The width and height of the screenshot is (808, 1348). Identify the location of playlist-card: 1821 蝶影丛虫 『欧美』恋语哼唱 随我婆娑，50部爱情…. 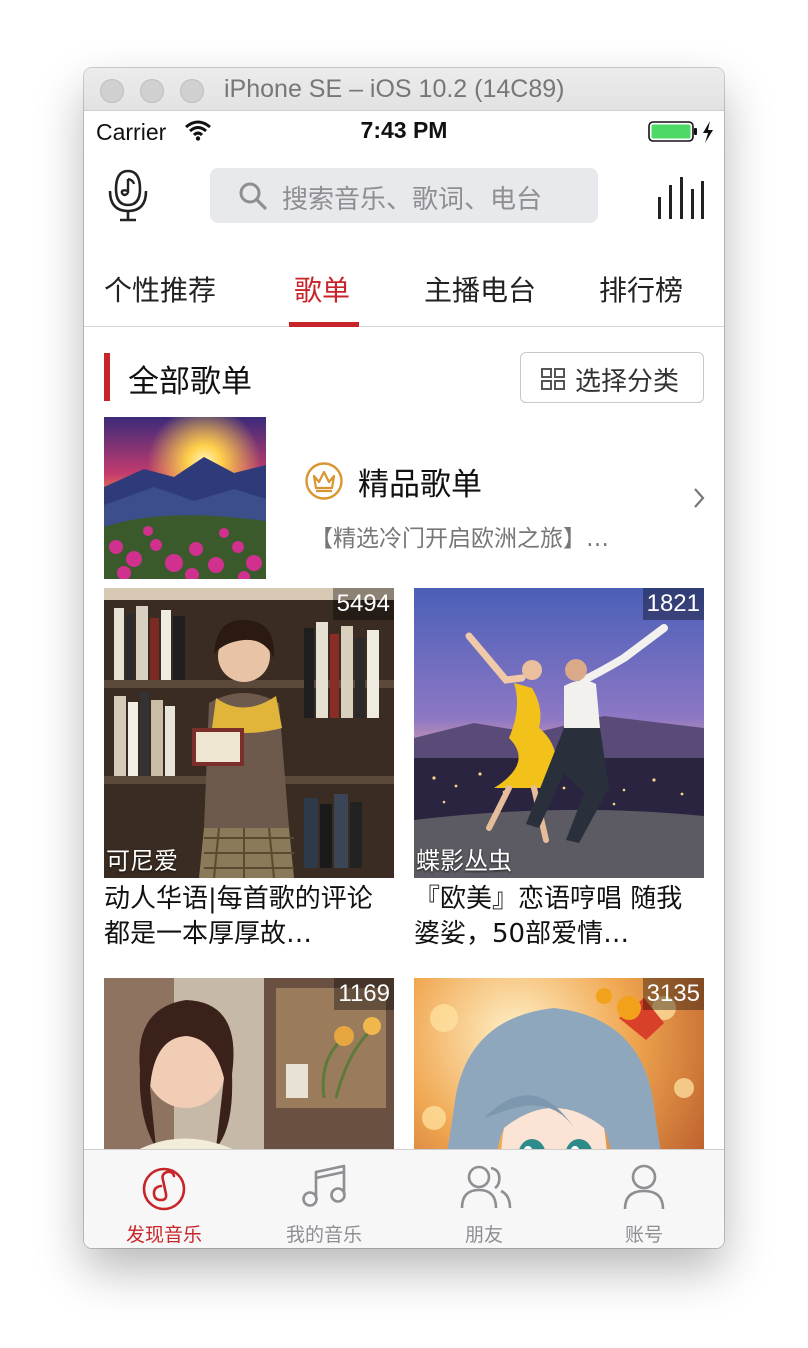
(559, 770).